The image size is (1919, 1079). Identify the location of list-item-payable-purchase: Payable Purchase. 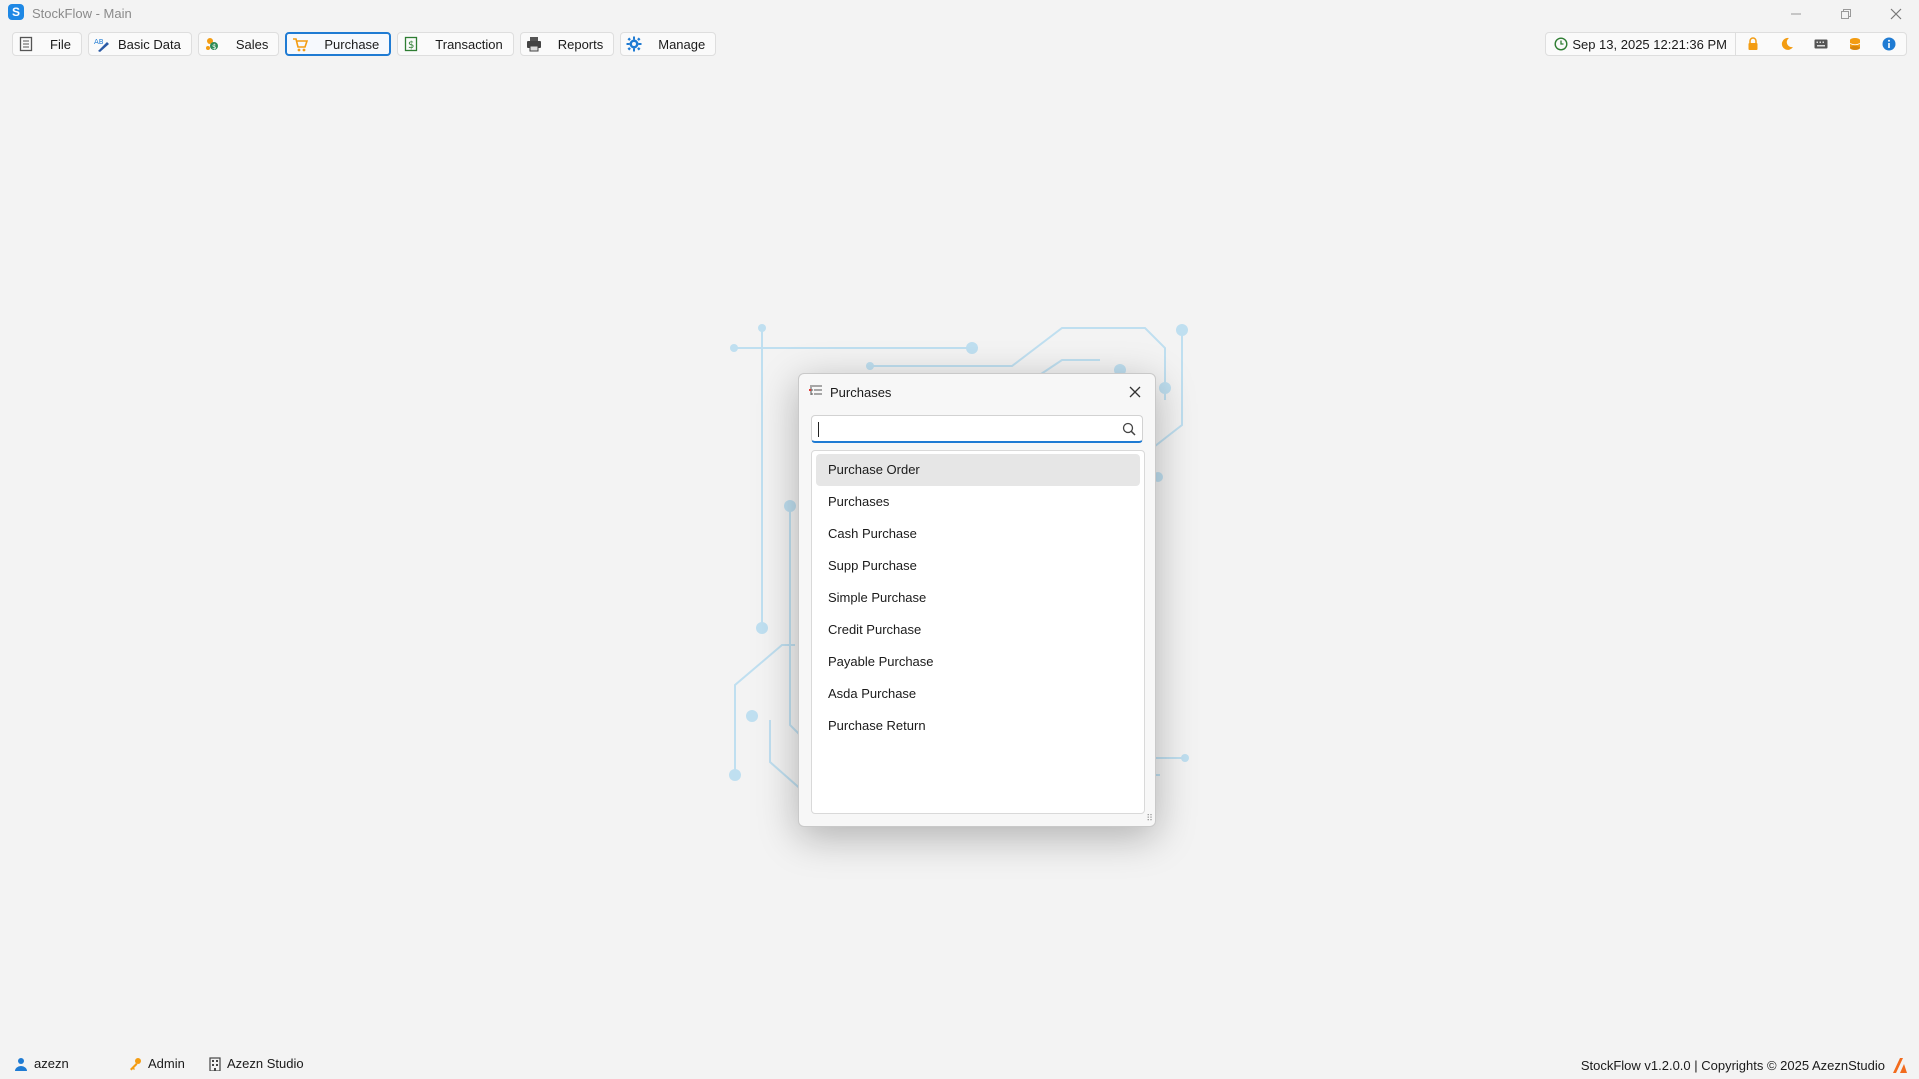
(978, 662).